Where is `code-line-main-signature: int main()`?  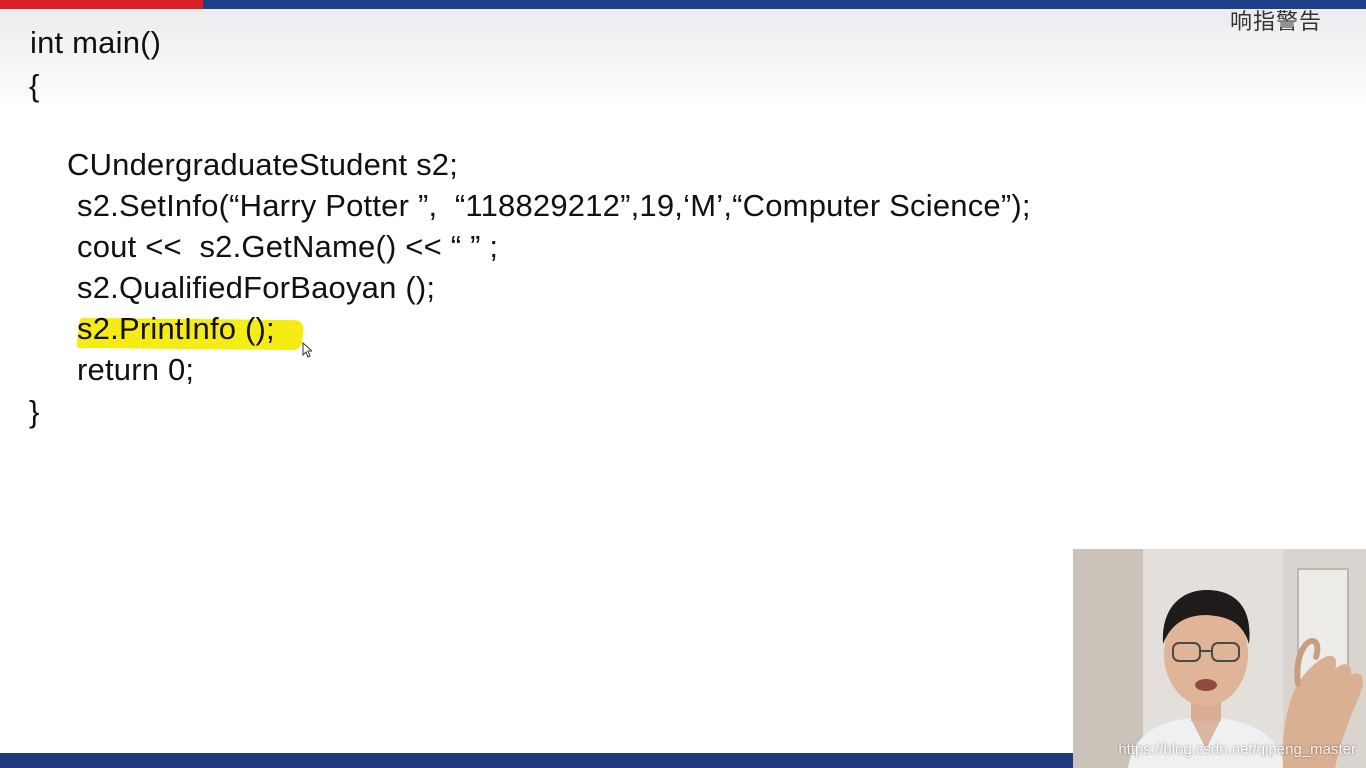
code-line-main-signature: int main() is located at coordinates (96, 42).